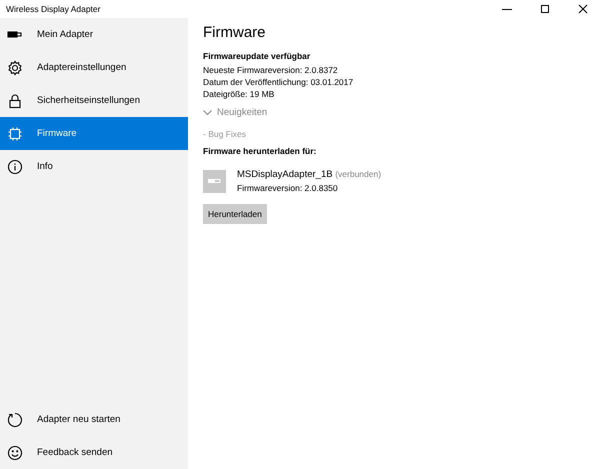 The width and height of the screenshot is (600, 469). Describe the element at coordinates (214, 181) in the screenshot. I see `adapter-icon` at that location.